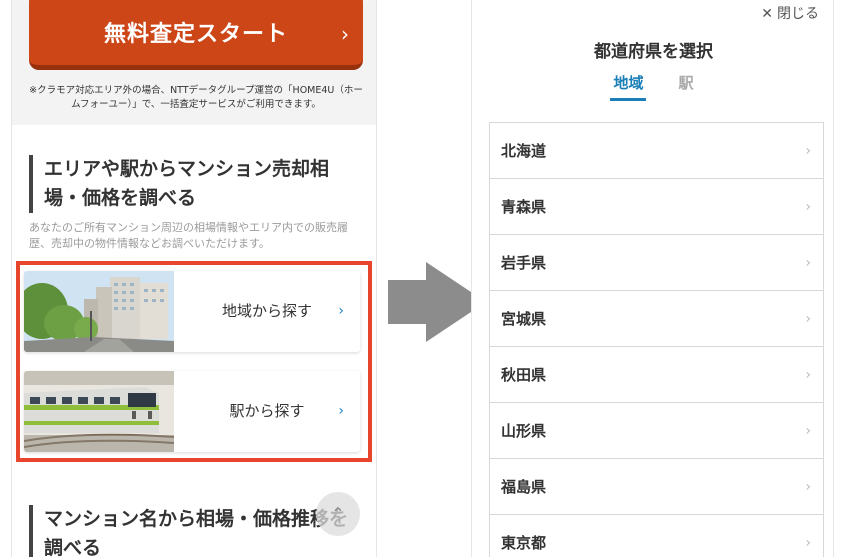 This screenshot has height=557, width=846. Describe the element at coordinates (656, 375) in the screenshot. I see `prefecture-item-akita: 秋田県 ›` at that location.